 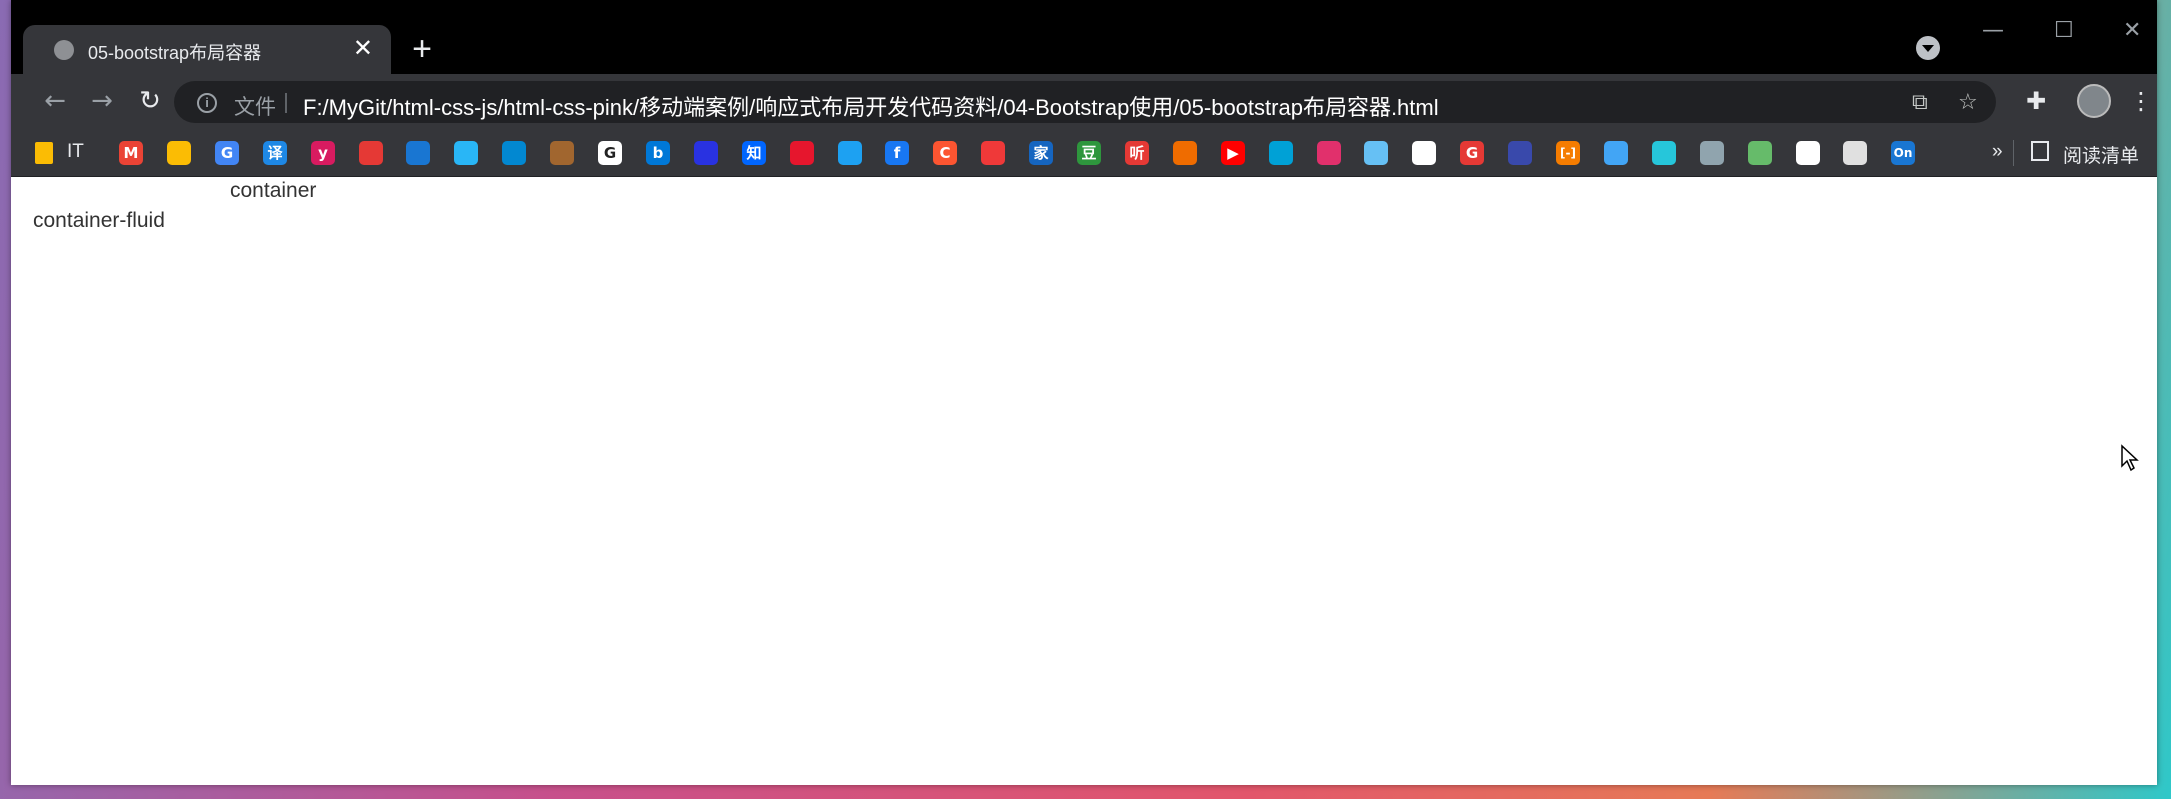 I want to click on extensions-icon: ✚, so click(x=2036, y=101).